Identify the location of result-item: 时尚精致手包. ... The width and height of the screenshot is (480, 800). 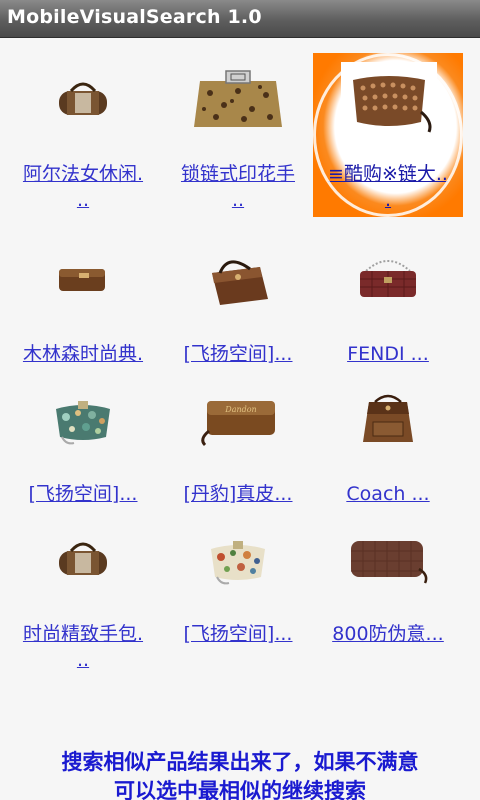
(83, 592).